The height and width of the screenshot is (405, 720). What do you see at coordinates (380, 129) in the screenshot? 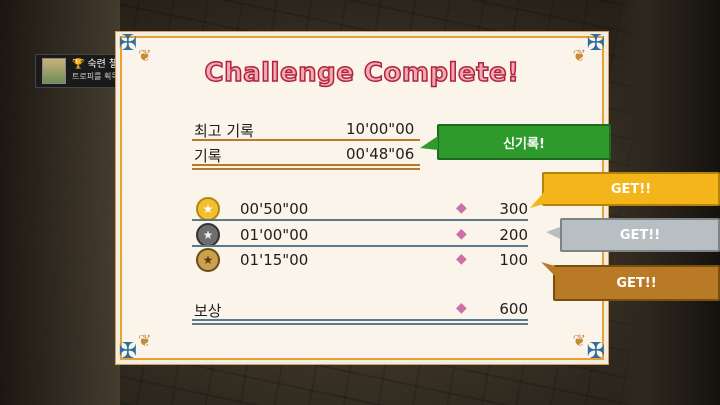
I see `best-record-value: 10'00"00` at bounding box center [380, 129].